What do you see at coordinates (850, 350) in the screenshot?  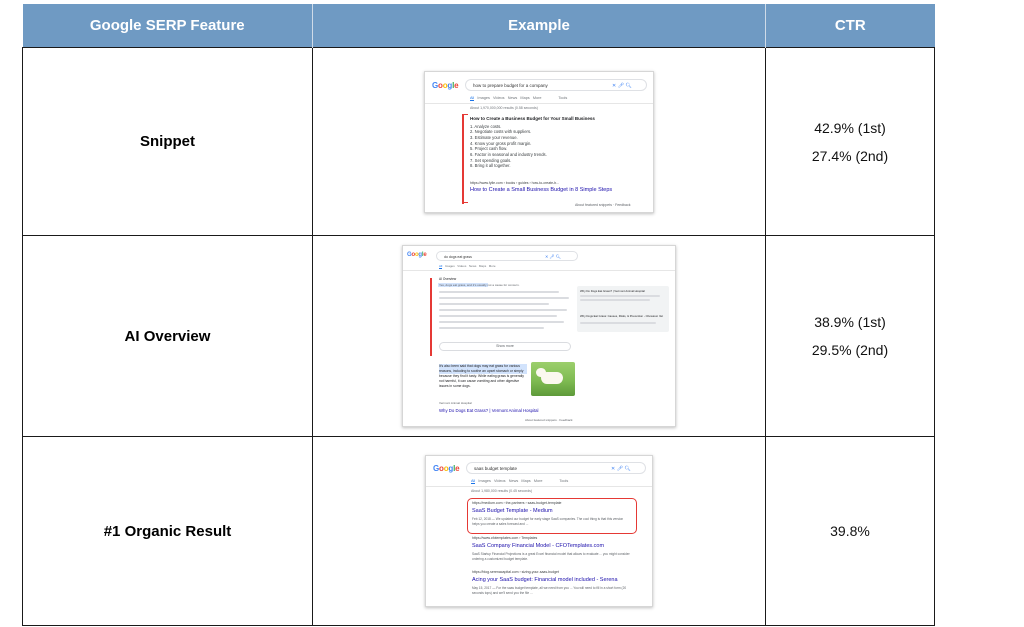 I see `ctr-value: 29.5% (2nd)` at bounding box center [850, 350].